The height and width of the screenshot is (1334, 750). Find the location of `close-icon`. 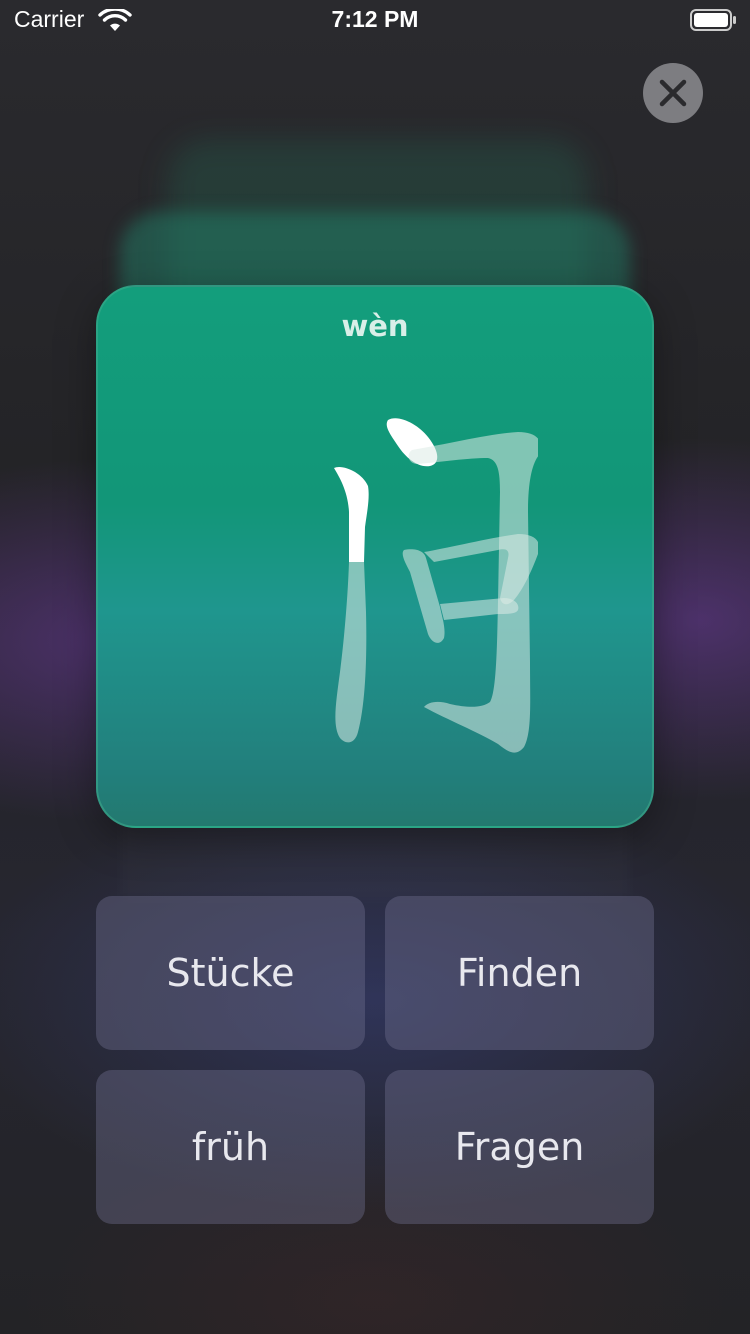

close-icon is located at coordinates (673, 93).